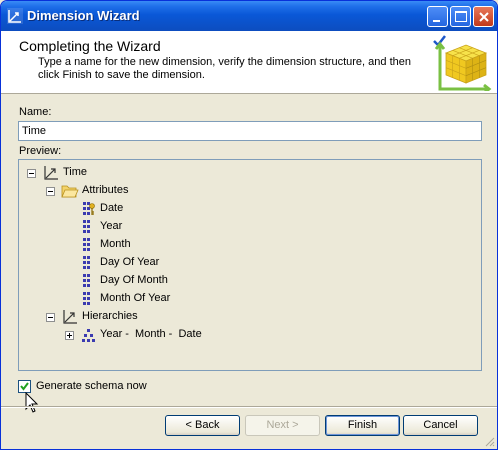 Image resolution: width=498 pixels, height=450 pixels. What do you see at coordinates (202, 425) in the screenshot?
I see `back-button: < Back` at bounding box center [202, 425].